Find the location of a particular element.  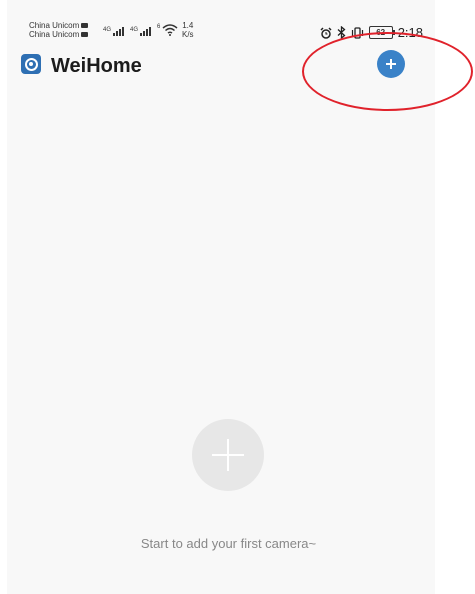

battery-icon: 62 is located at coordinates (381, 32).